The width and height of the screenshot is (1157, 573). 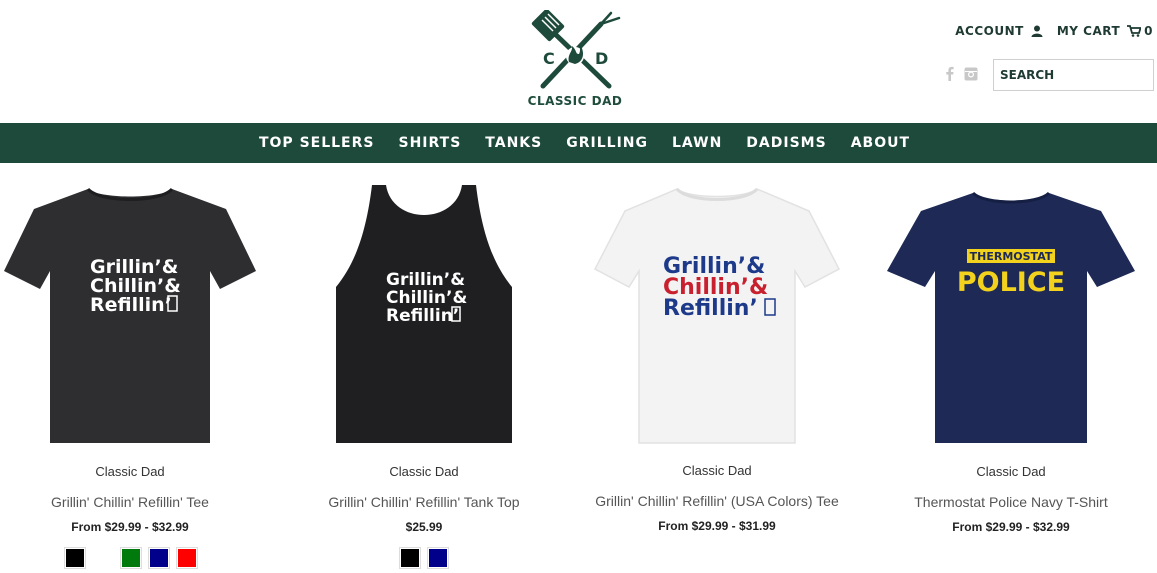 I want to click on user-icon, so click(x=1037, y=31).